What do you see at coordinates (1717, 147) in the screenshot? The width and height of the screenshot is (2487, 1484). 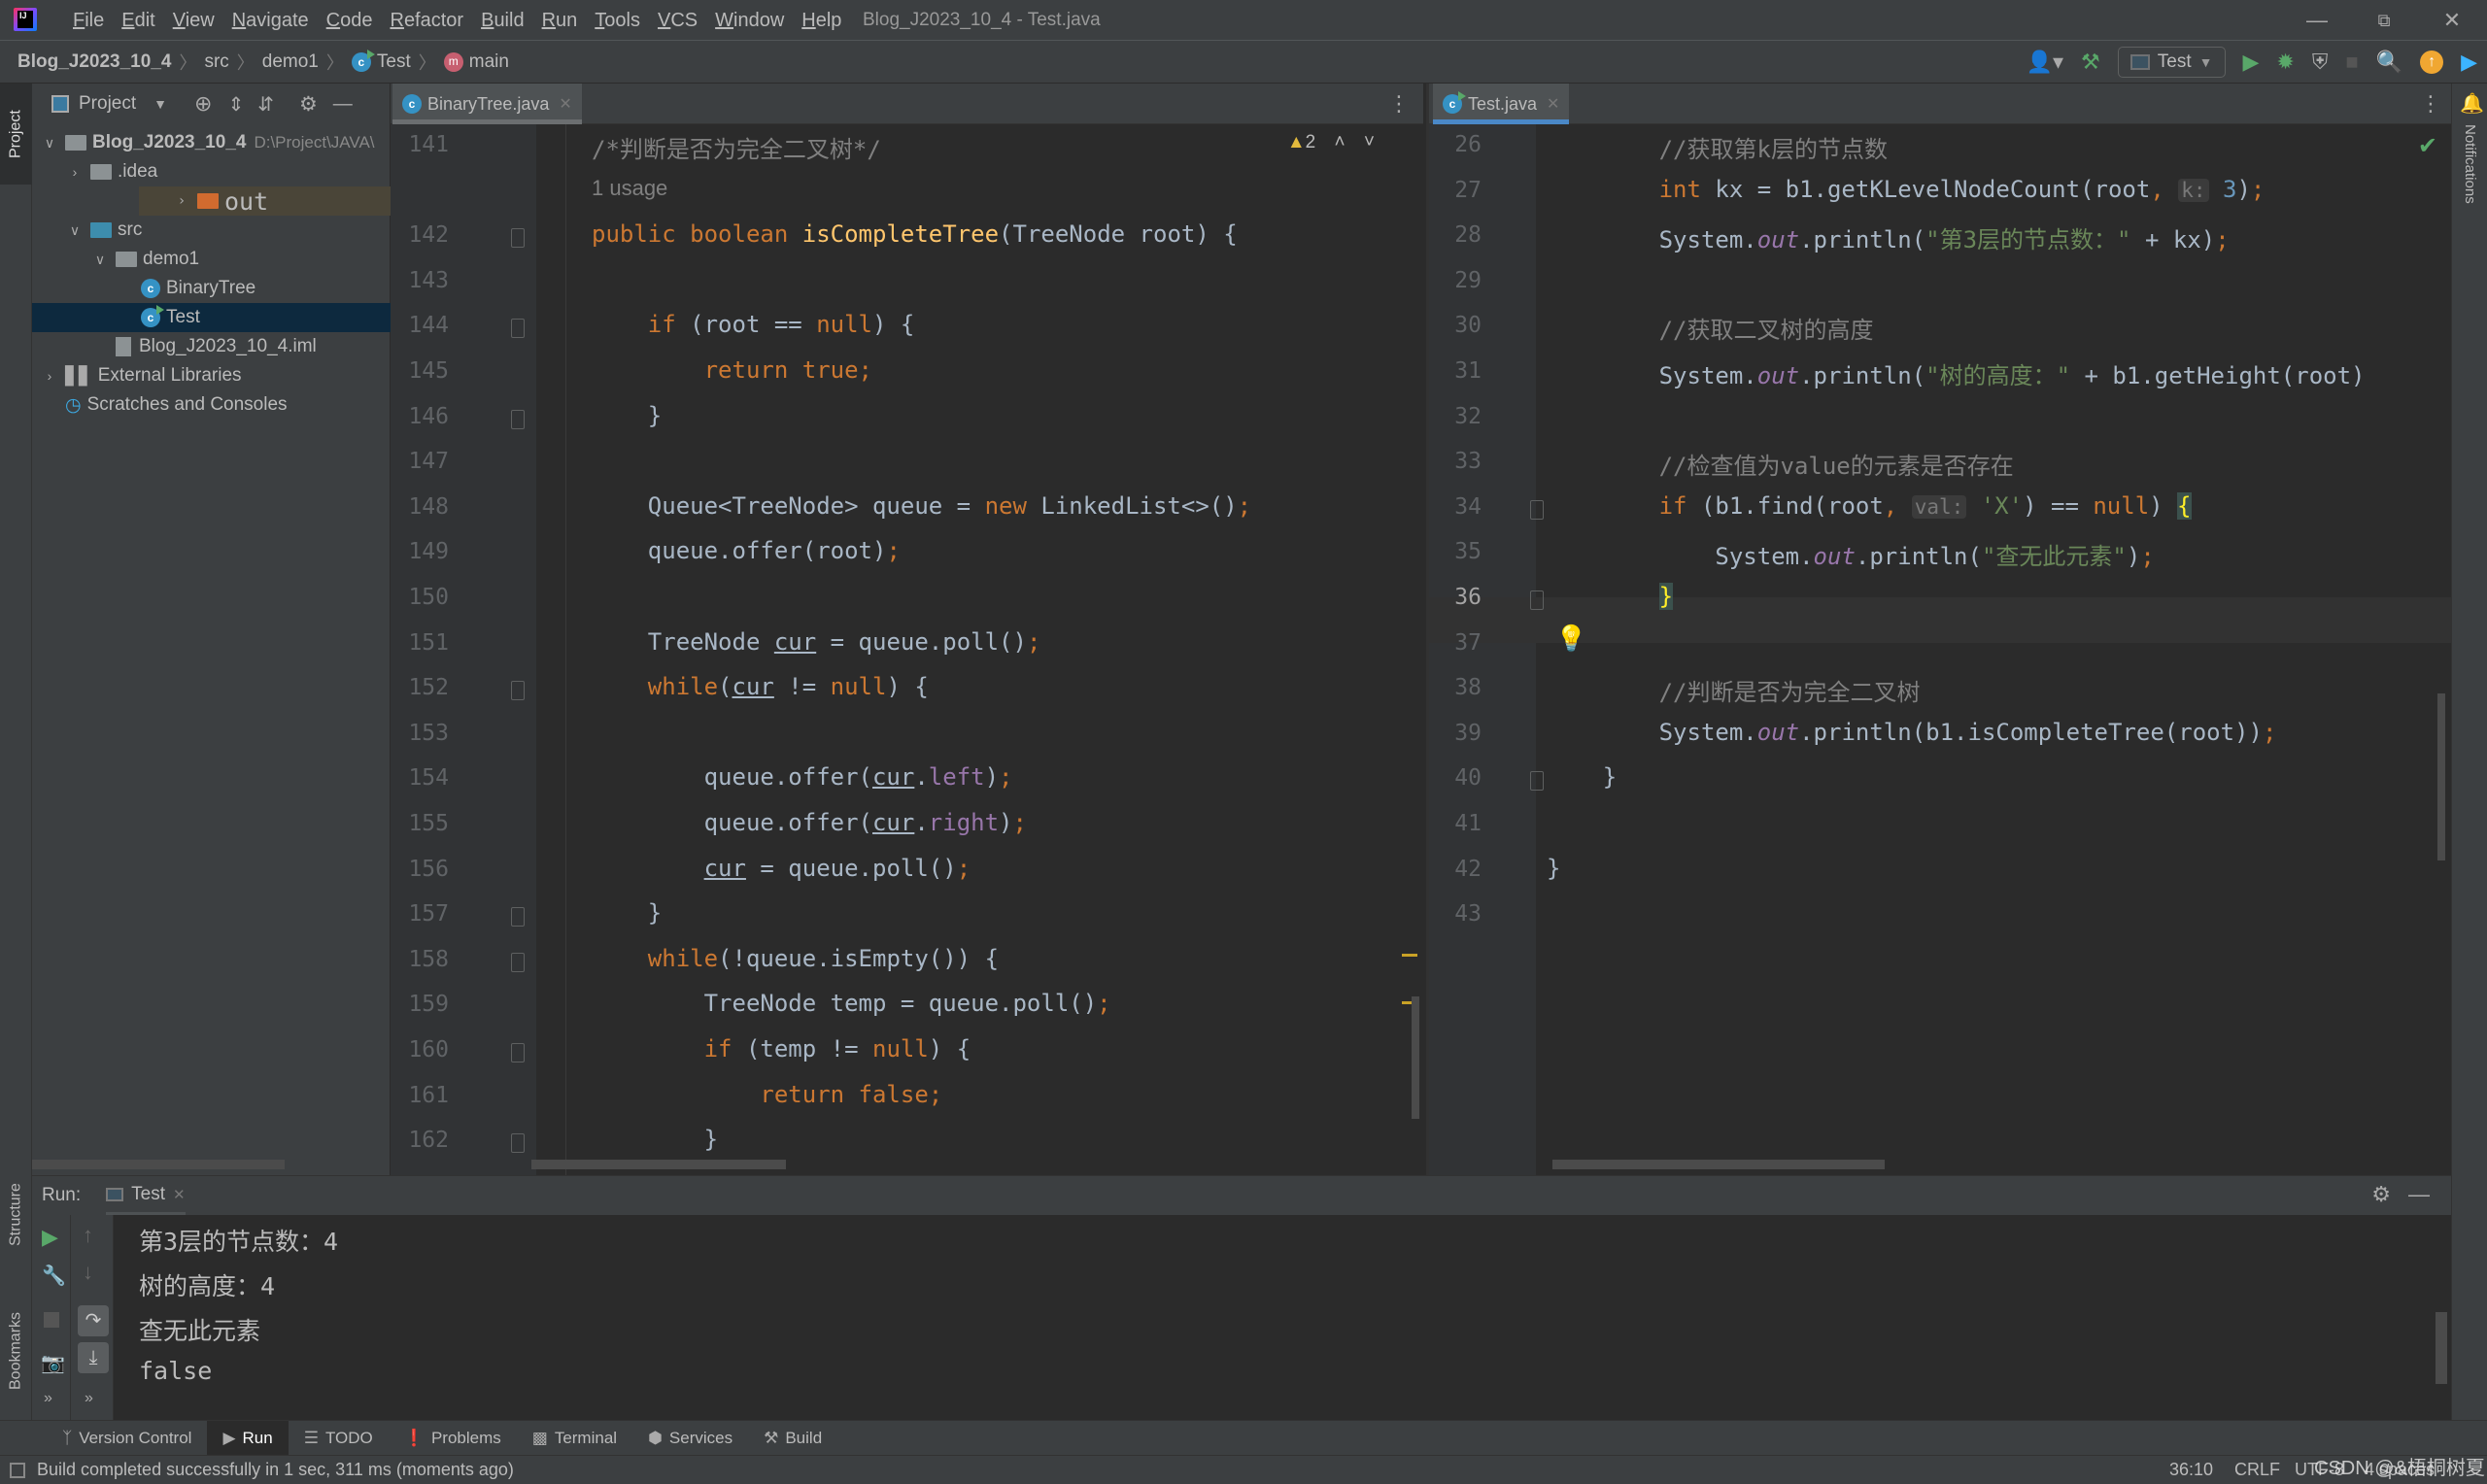 I see `code-line: //获取第k层的节点数` at bounding box center [1717, 147].